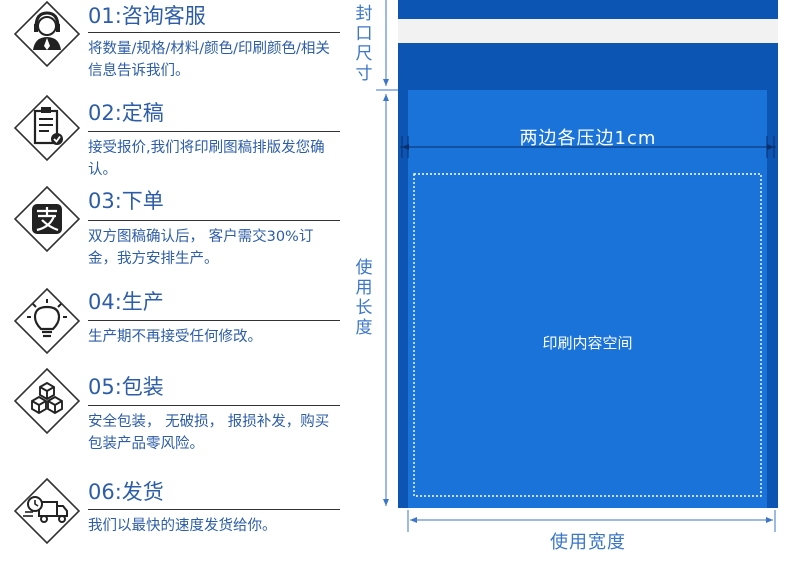 This screenshot has width=790, height=571. I want to click on usable-width-label: 使用宽度, so click(588, 542).